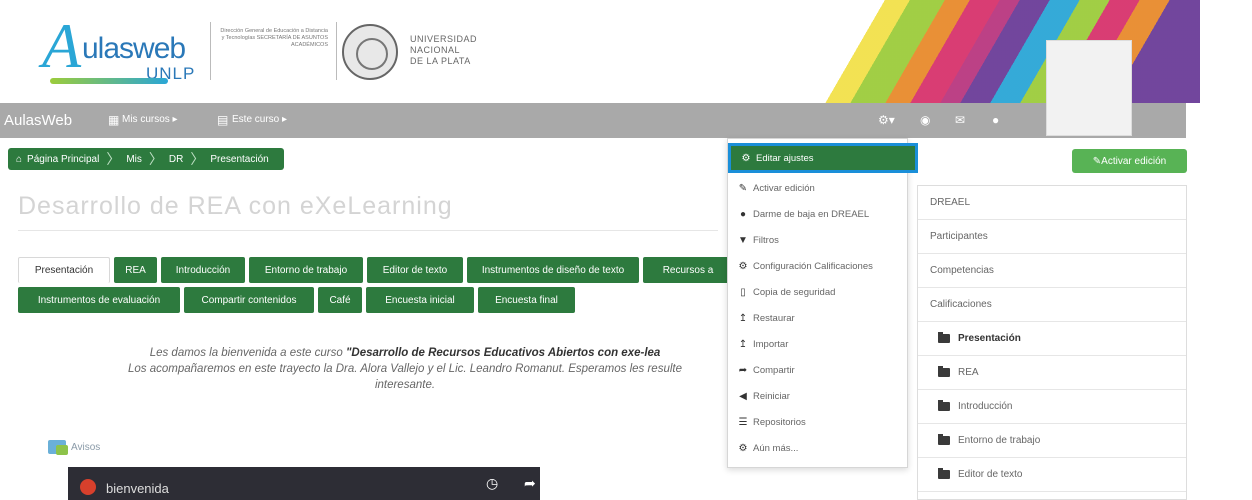 The image size is (1252, 500). What do you see at coordinates (99, 300) in the screenshot?
I see `tab-instrumentos-evaluacion: Instrumentos de evaluación` at bounding box center [99, 300].